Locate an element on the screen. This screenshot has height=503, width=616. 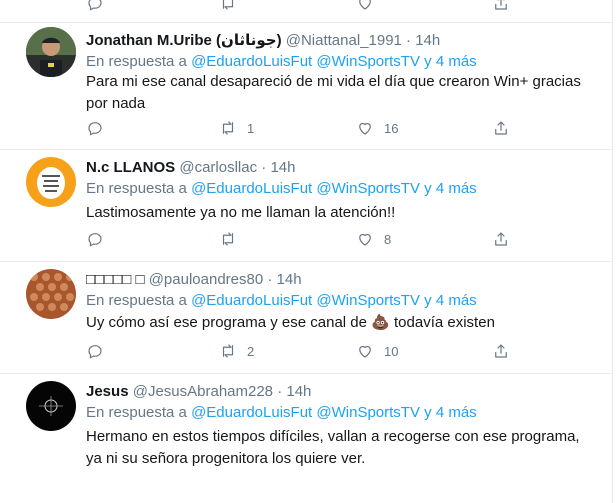
like-button: 10 is located at coordinates (377, 351).